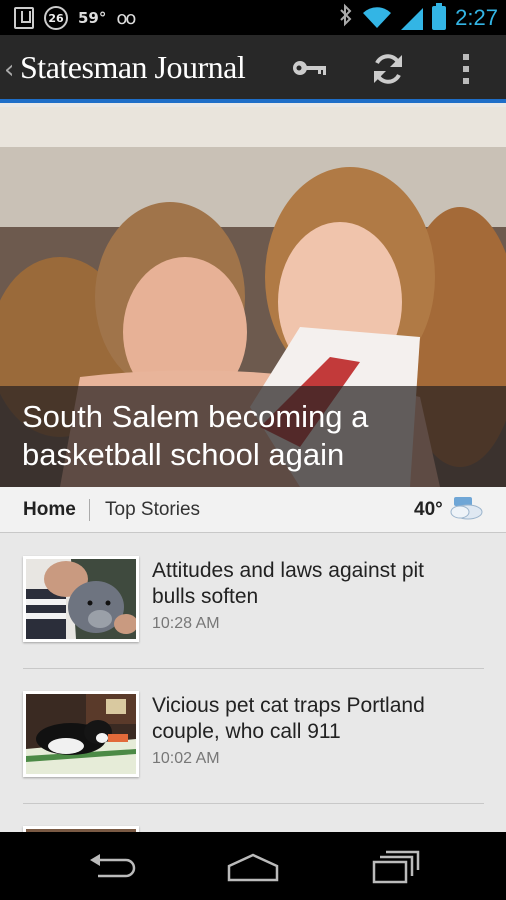 The width and height of the screenshot is (506, 900). What do you see at coordinates (377, 17) in the screenshot?
I see `wifi-icon` at bounding box center [377, 17].